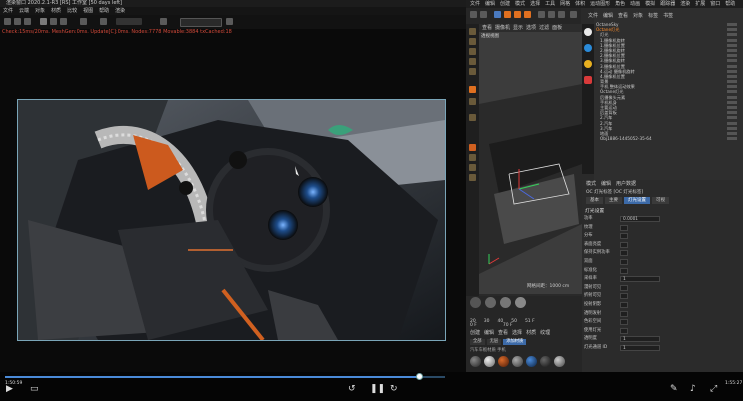 Image resolution: width=743 pixels, height=401 pixels. I want to click on scale-icon, so click(517, 14).